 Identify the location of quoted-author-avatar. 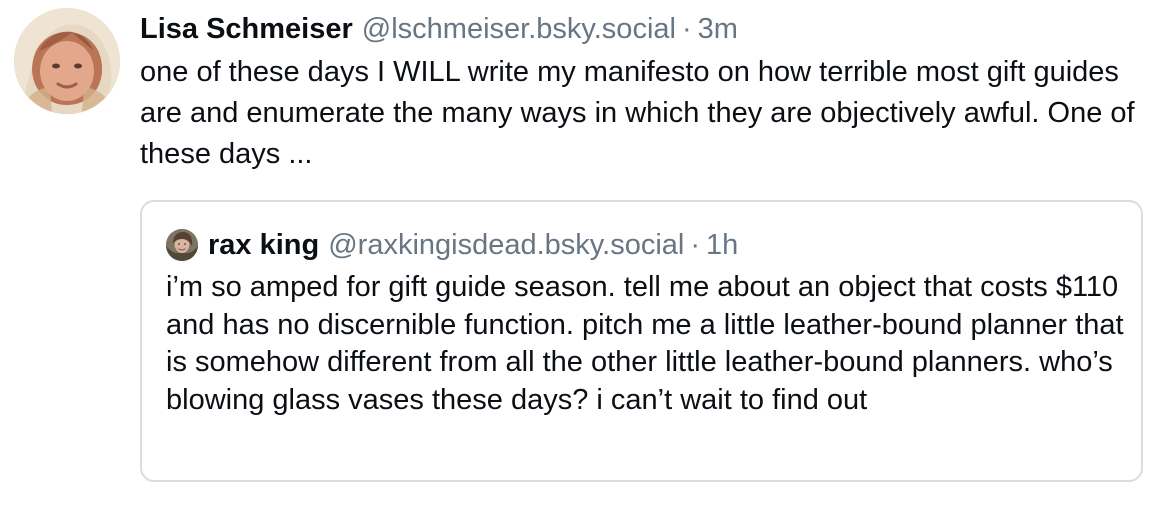
(182, 245).